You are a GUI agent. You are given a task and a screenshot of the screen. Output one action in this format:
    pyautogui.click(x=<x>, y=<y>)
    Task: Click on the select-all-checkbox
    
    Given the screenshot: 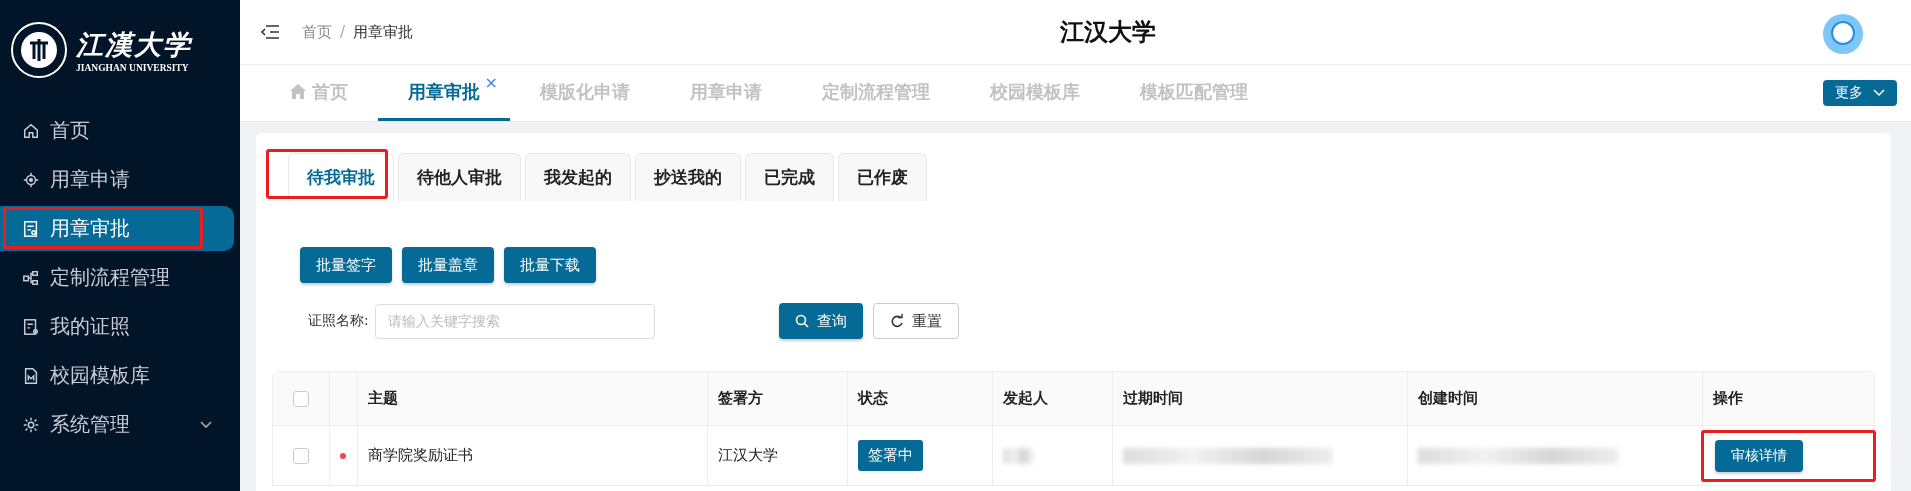 What is the action you would take?
    pyautogui.click(x=301, y=398)
    